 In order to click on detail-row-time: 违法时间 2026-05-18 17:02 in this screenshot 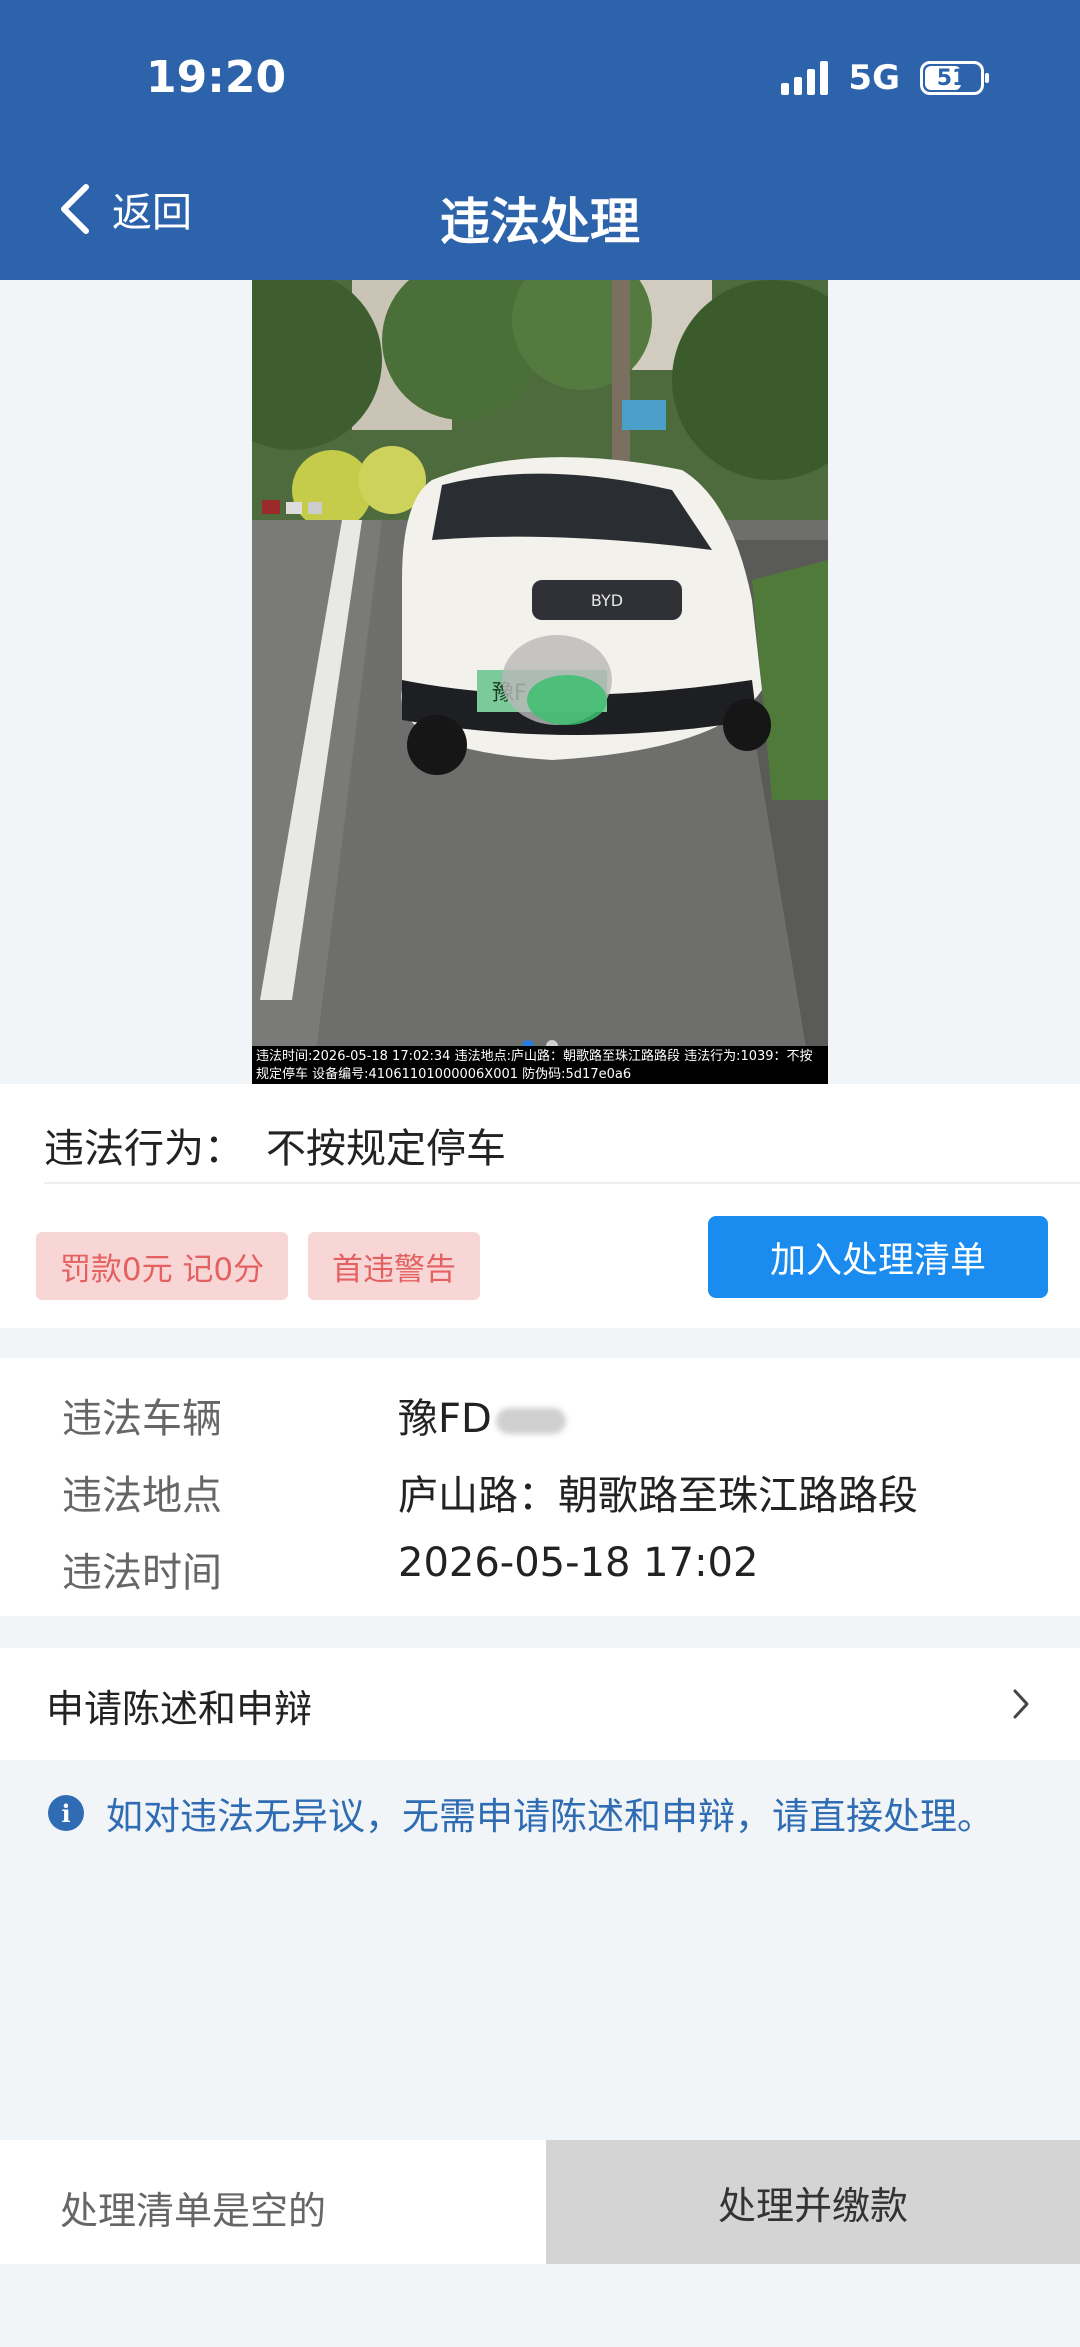, I will do `click(410, 1569)`.